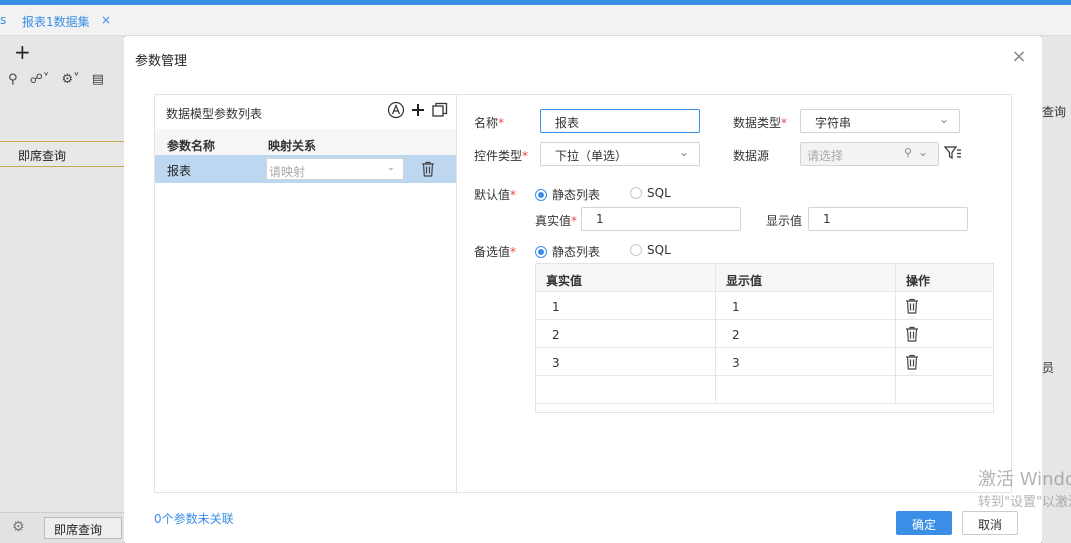  Describe the element at coordinates (784, 221) in the screenshot. I see `display-value-label: 显示值` at that location.